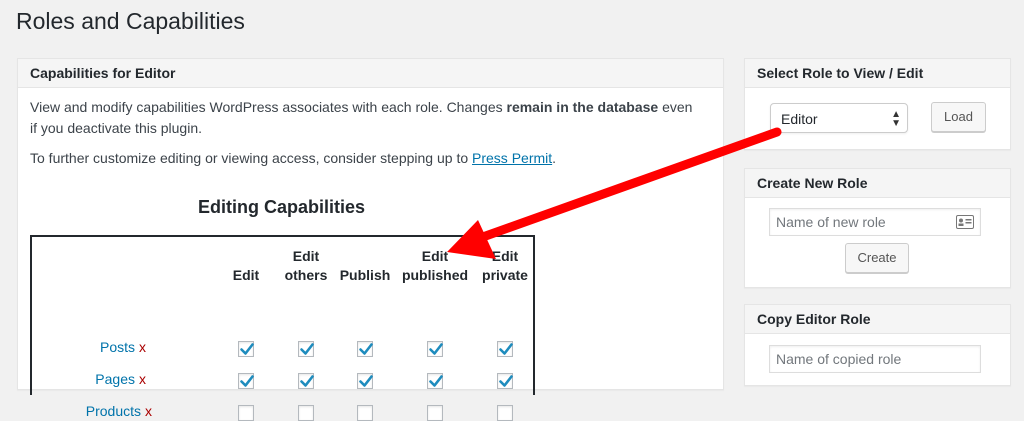  What do you see at coordinates (435, 266) in the screenshot?
I see `column-header: Edit published` at bounding box center [435, 266].